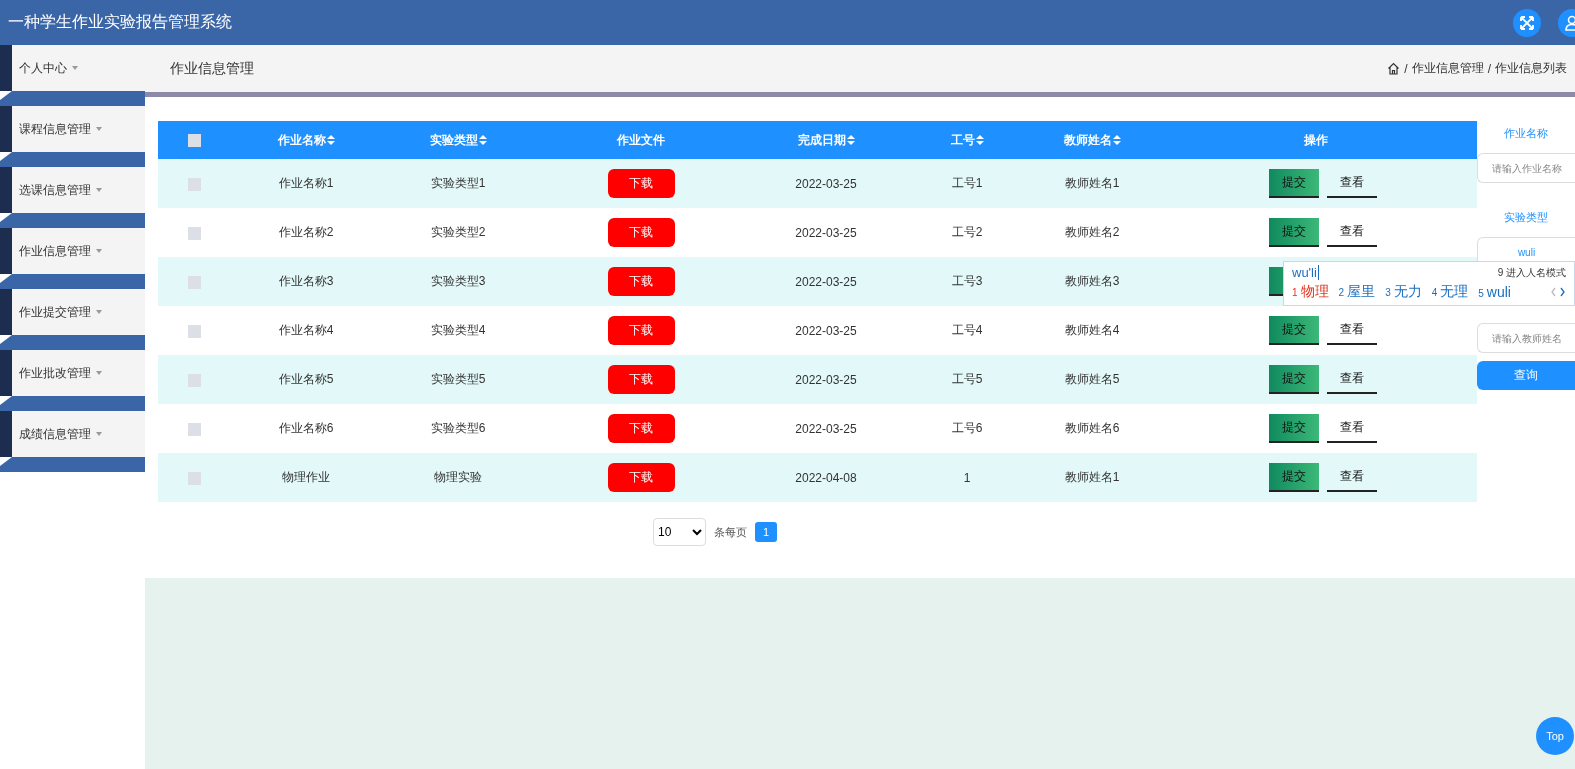  Describe the element at coordinates (72, 373) in the screenshot. I see `sidebar-item: 作业批改管理` at that location.